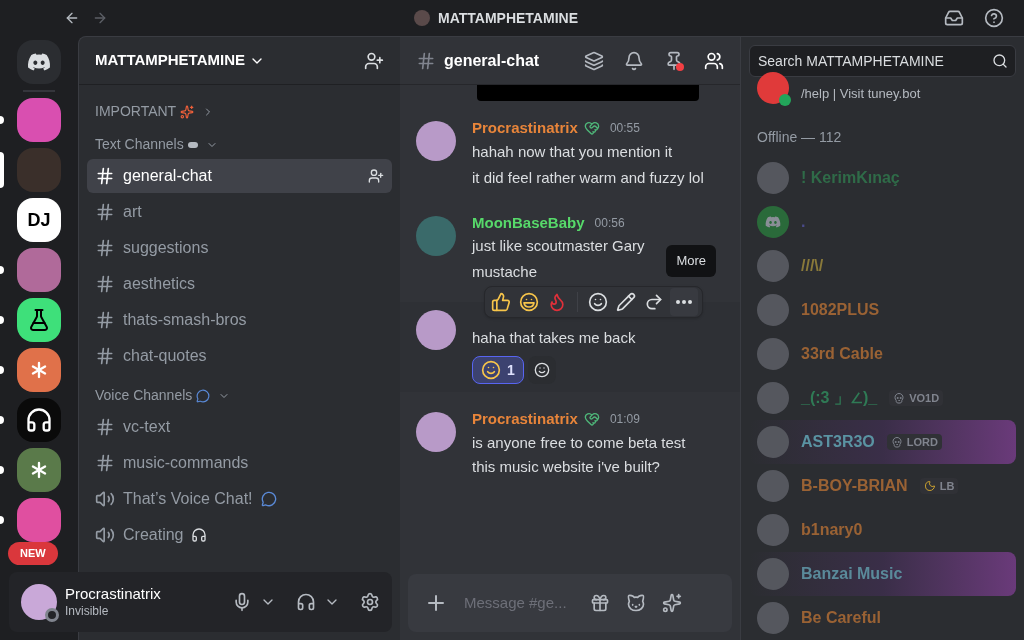  I want to click on message-text: mustache, so click(505, 272).